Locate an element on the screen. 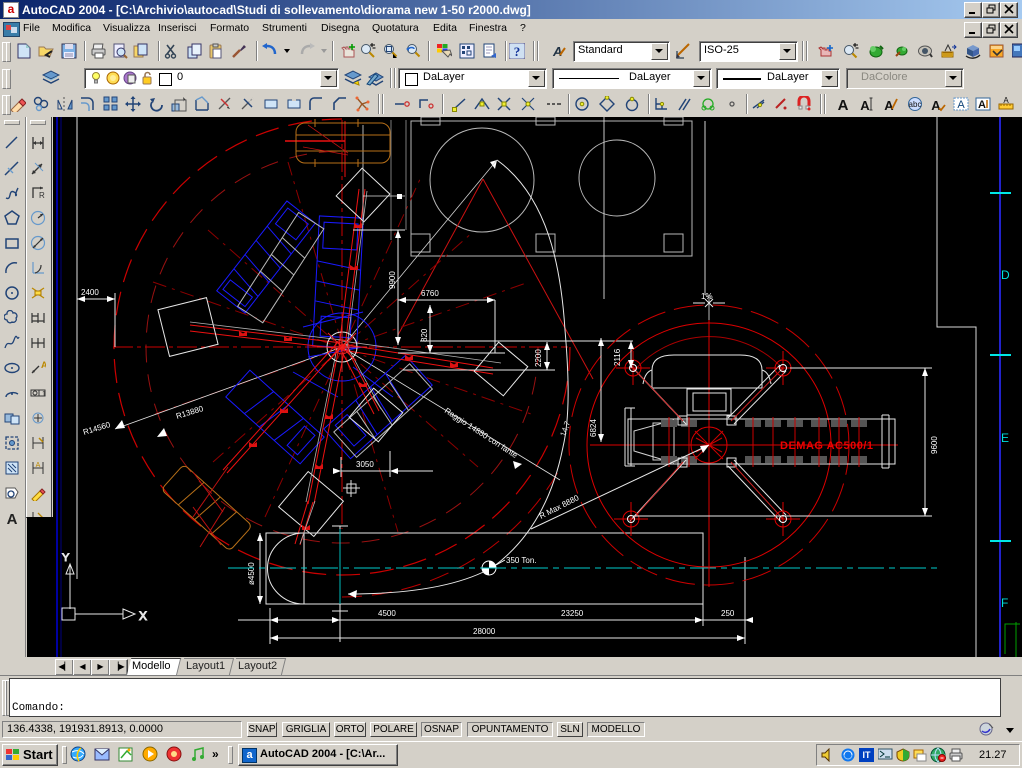 The height and width of the screenshot is (768, 1022). svg-text: 2116 is located at coordinates (617, 357).